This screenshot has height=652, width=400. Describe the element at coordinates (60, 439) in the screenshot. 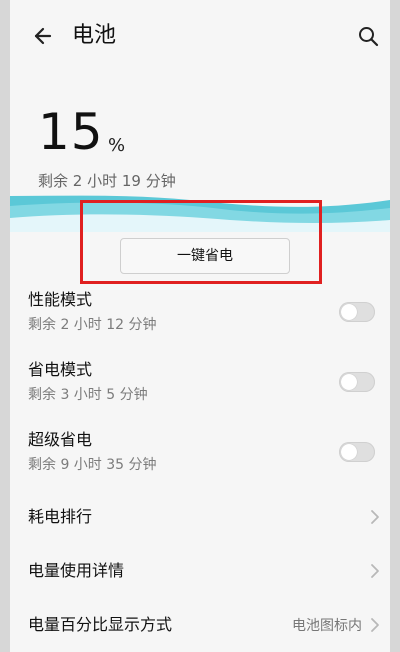

I see `ultra-power-saving-title: 超级省电` at that location.